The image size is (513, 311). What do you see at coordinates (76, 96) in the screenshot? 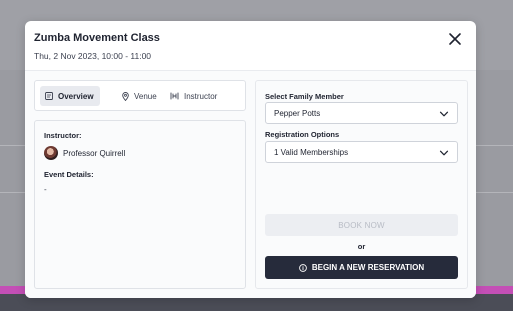
I see `tab-overview-label: Overview` at bounding box center [76, 96].